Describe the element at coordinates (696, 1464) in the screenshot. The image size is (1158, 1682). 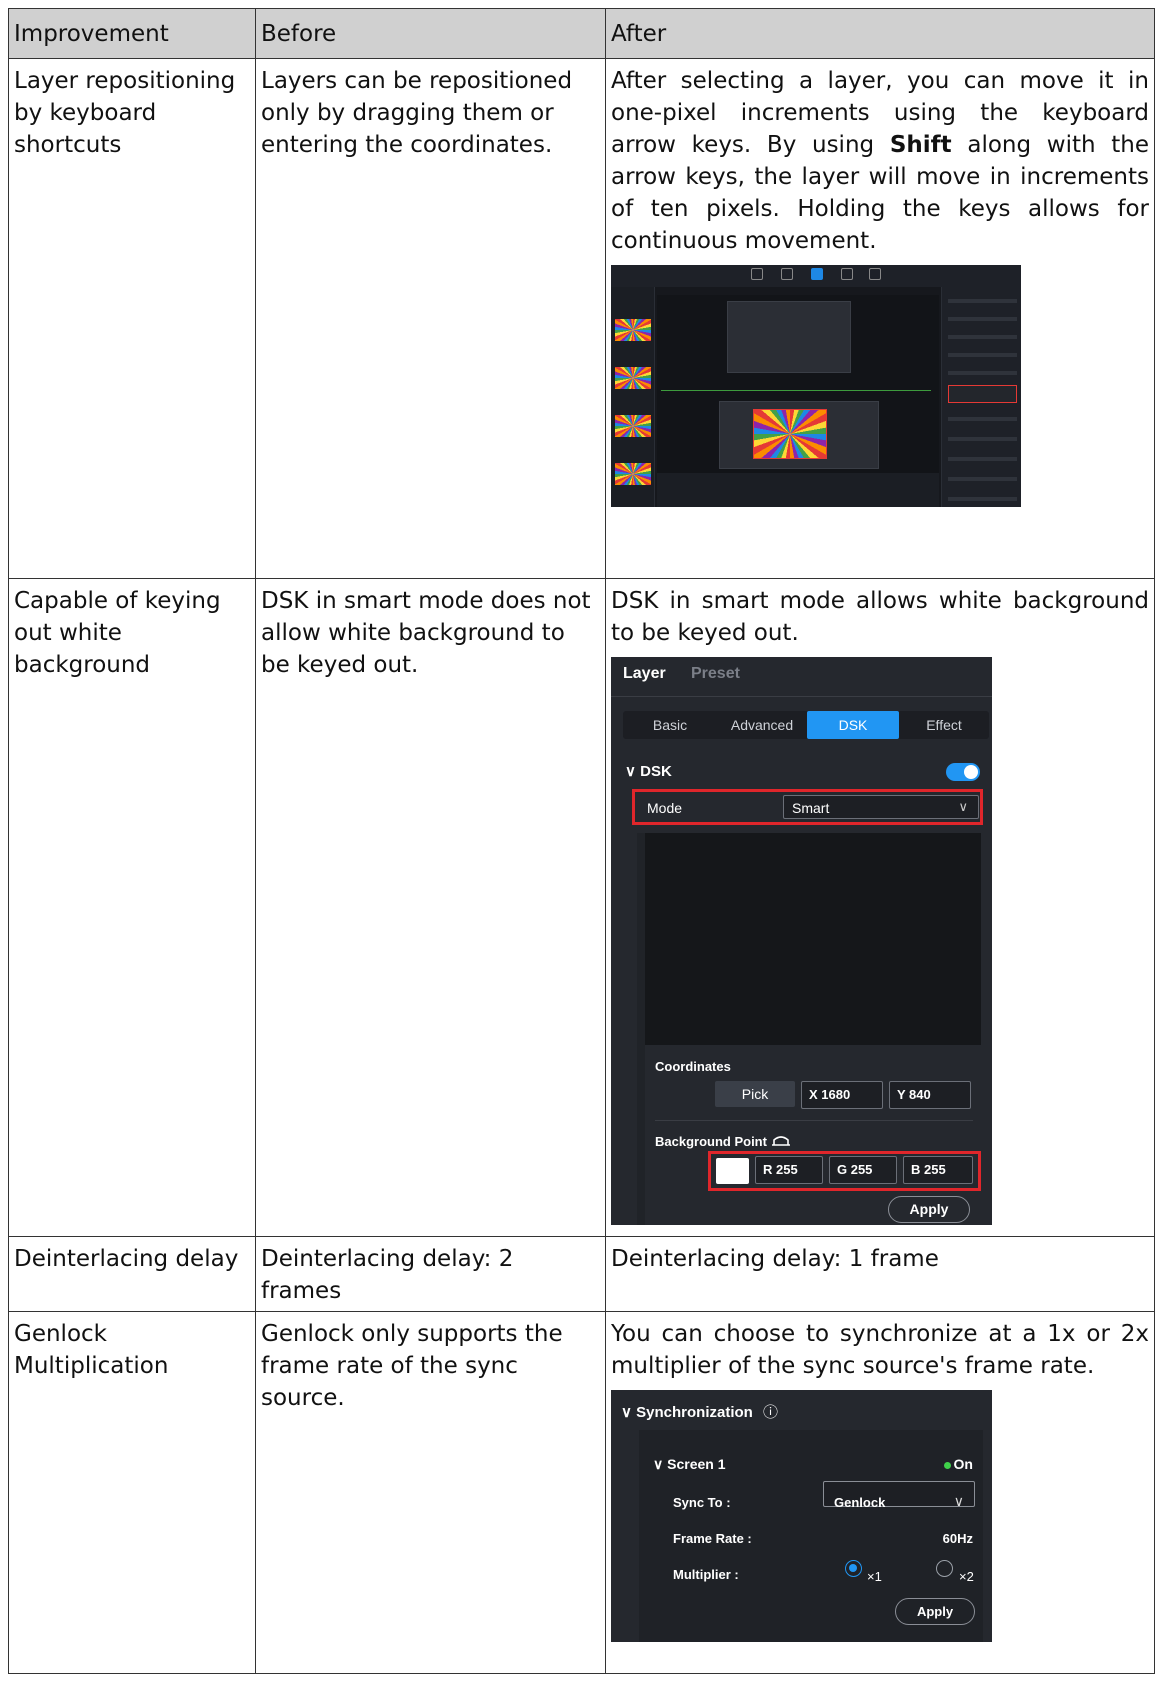
I see `screen-label: Screen 1` at that location.